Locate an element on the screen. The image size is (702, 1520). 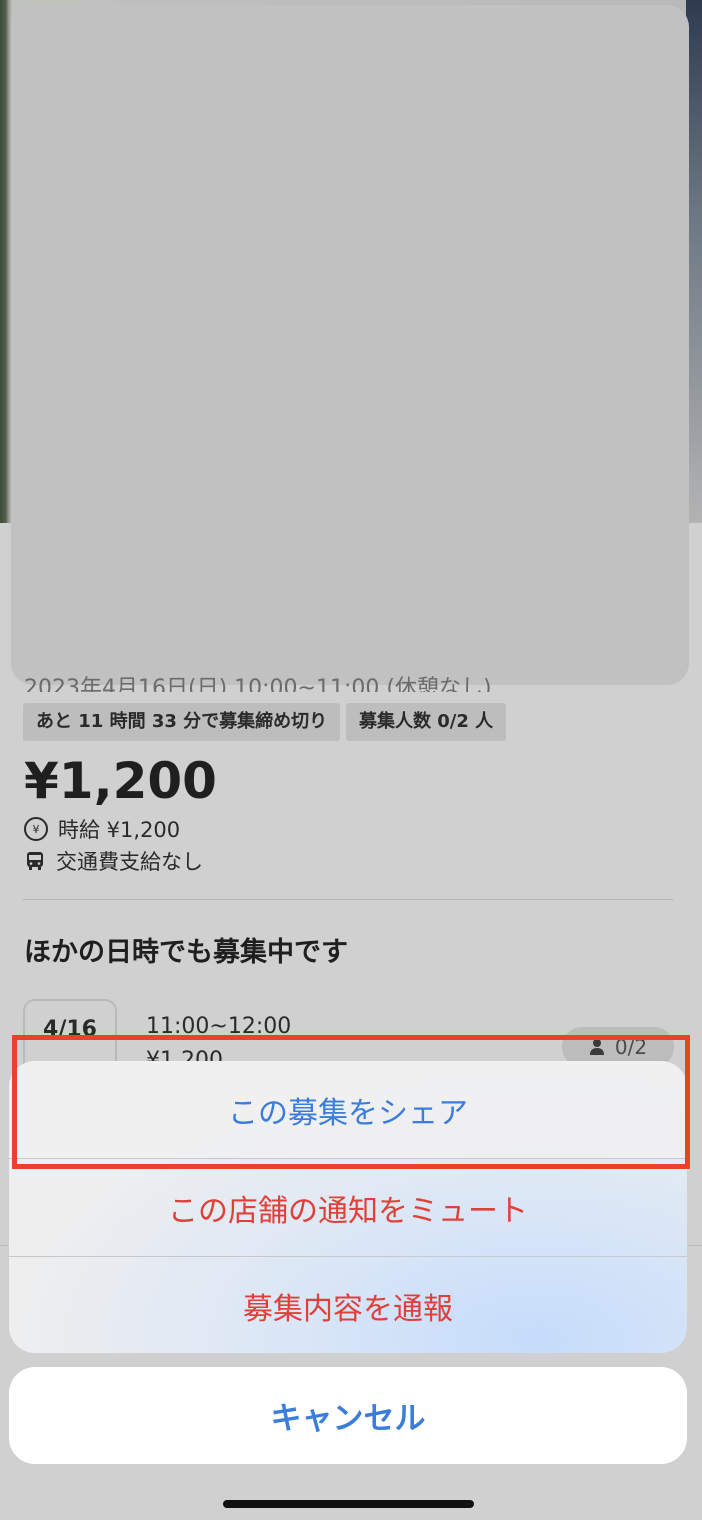
highlight-box is located at coordinates (351, 1102).